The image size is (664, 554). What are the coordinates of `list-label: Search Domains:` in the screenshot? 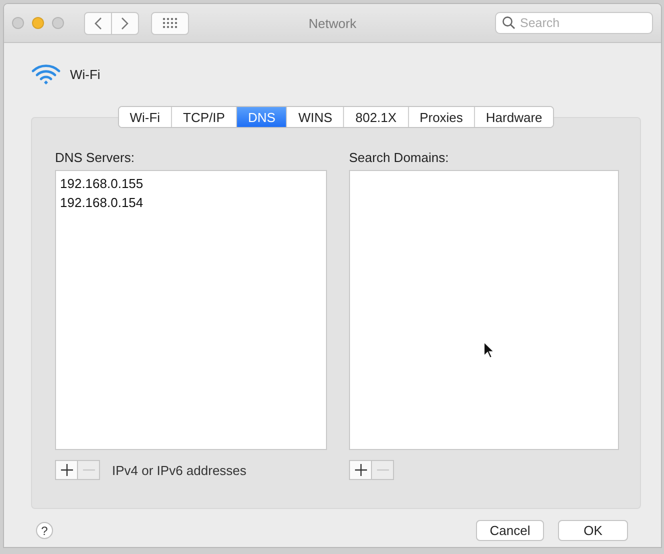 It's located at (399, 157).